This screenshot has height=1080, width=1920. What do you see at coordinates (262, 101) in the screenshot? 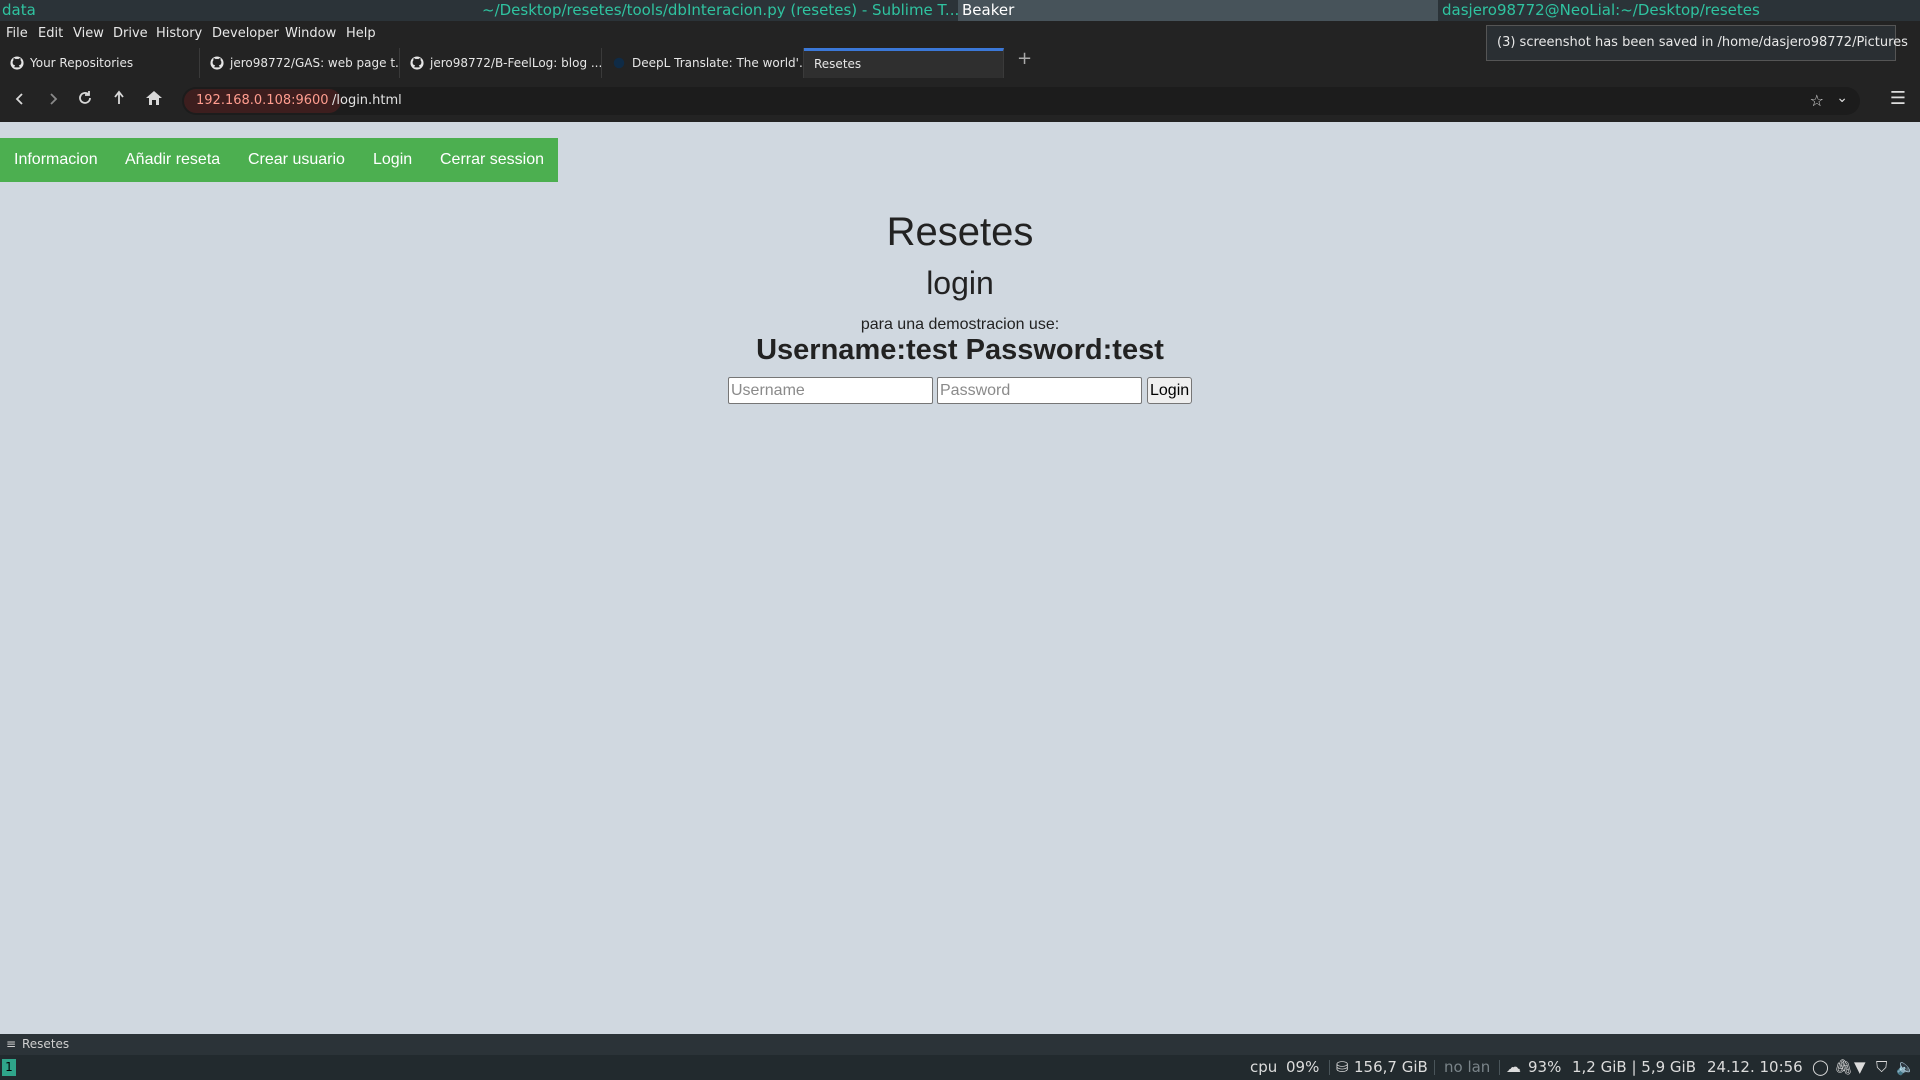
I see `url-host: 192.168.0.108:9600` at bounding box center [262, 101].